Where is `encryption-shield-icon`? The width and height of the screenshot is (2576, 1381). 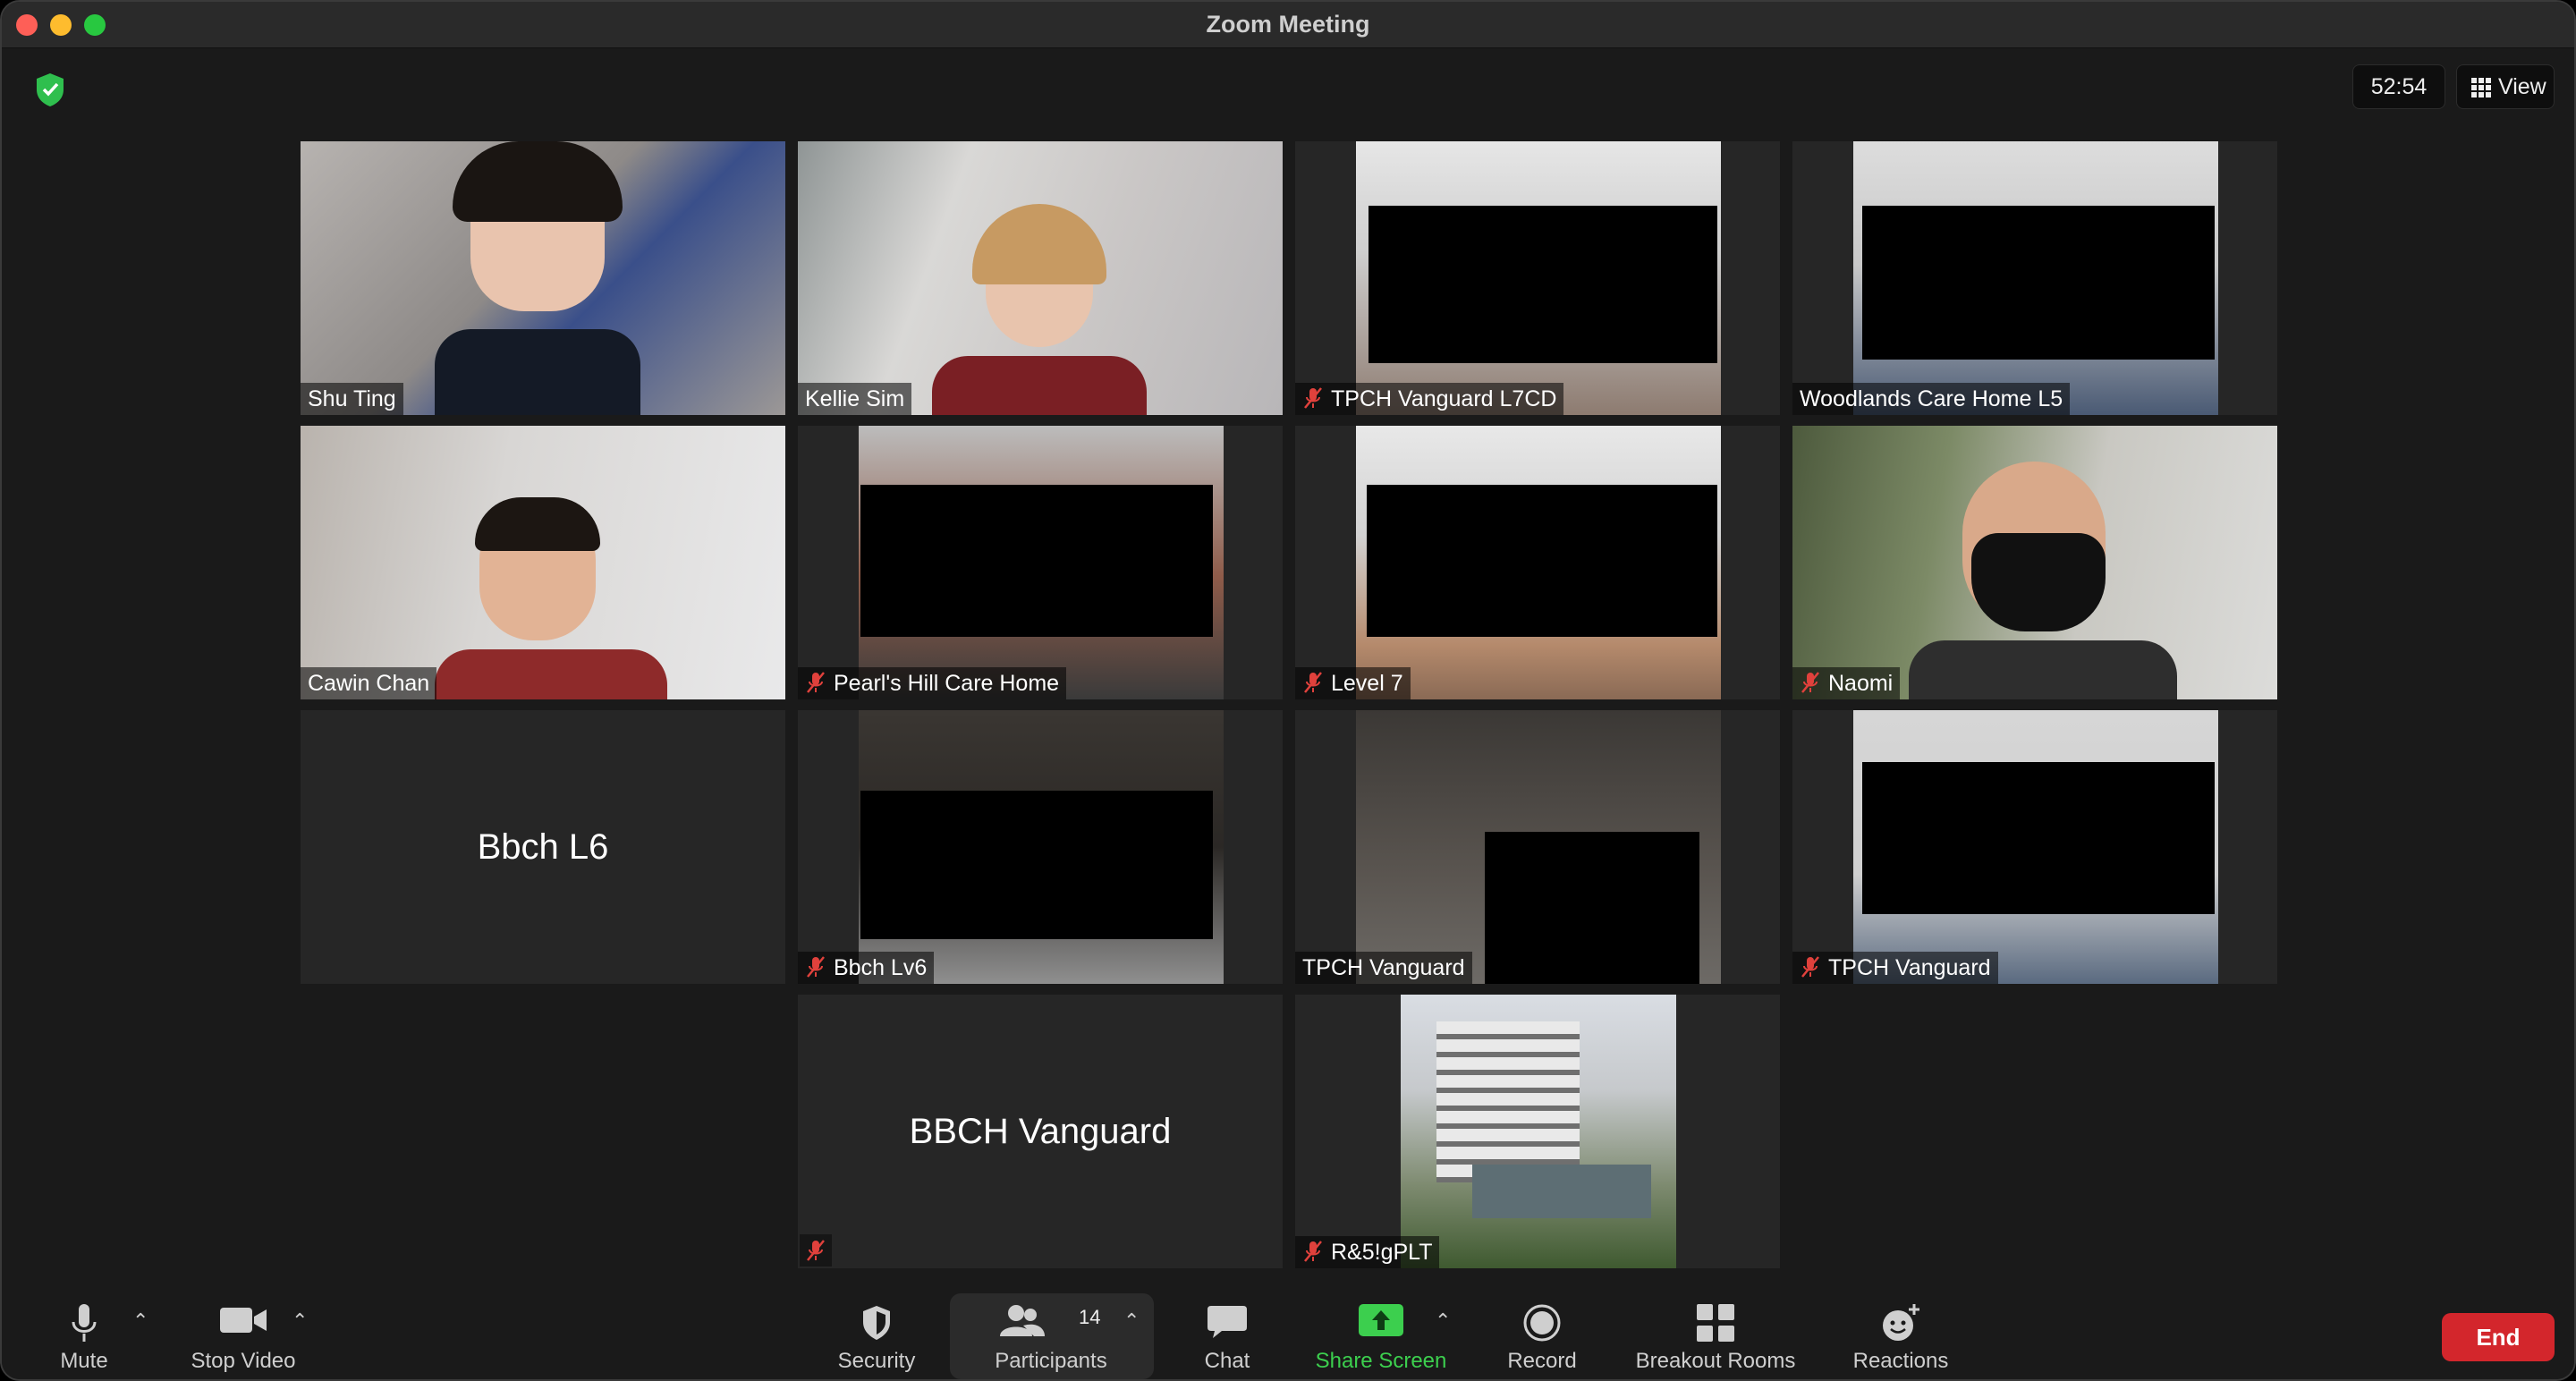 encryption-shield-icon is located at coordinates (50, 89).